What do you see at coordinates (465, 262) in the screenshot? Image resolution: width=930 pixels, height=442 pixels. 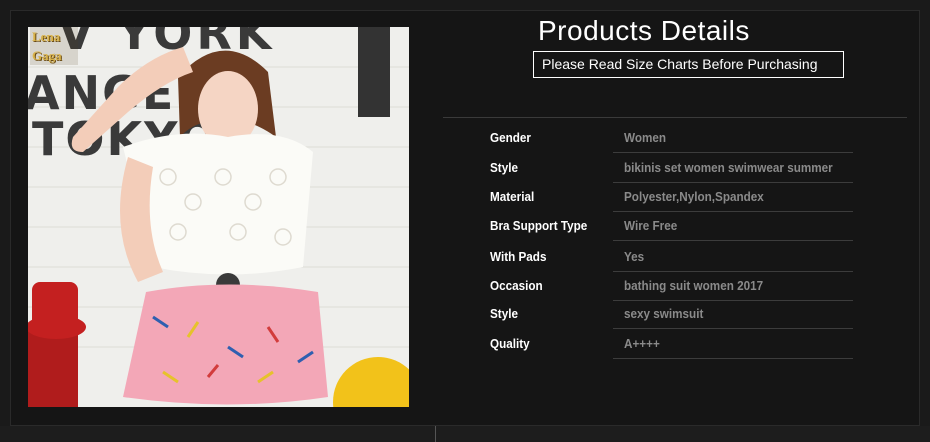 I see `detail-row: With Pads Yes` at bounding box center [465, 262].